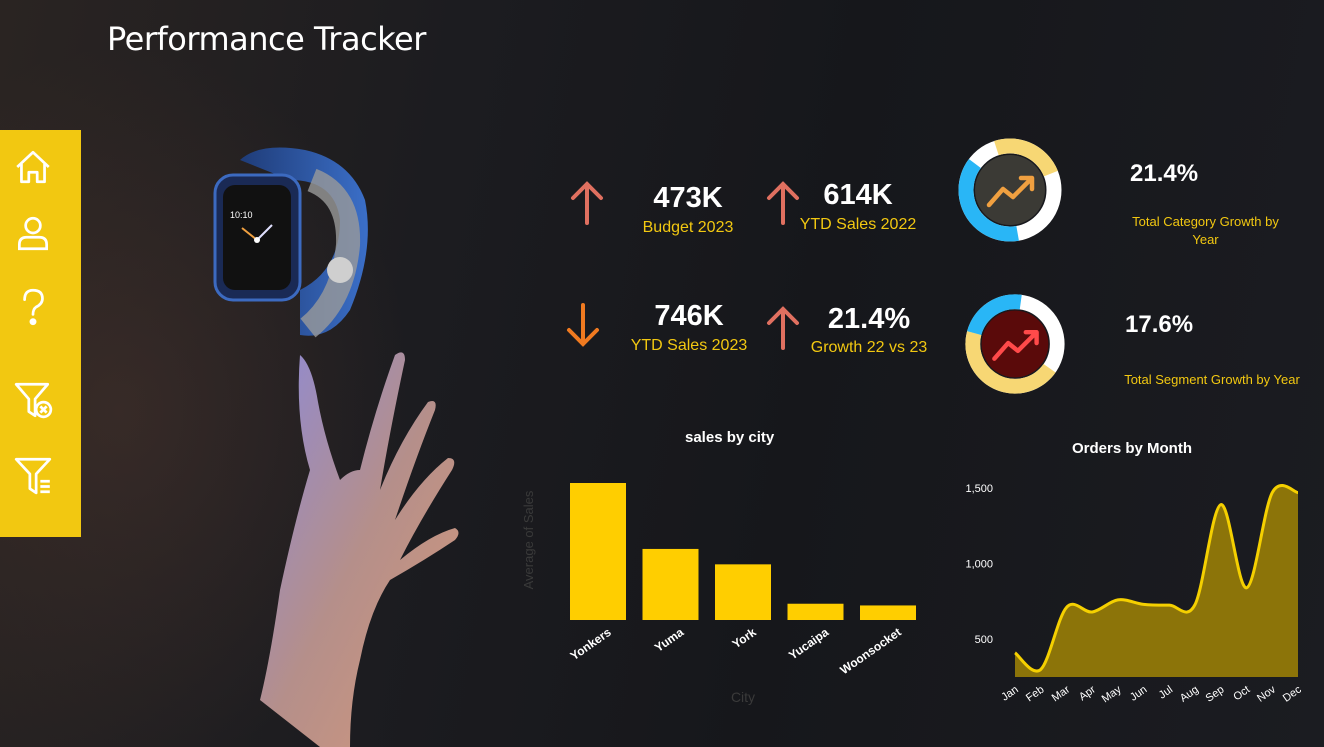  What do you see at coordinates (1241, 694) in the screenshot?
I see `x-tick-label: Oct` at bounding box center [1241, 694].